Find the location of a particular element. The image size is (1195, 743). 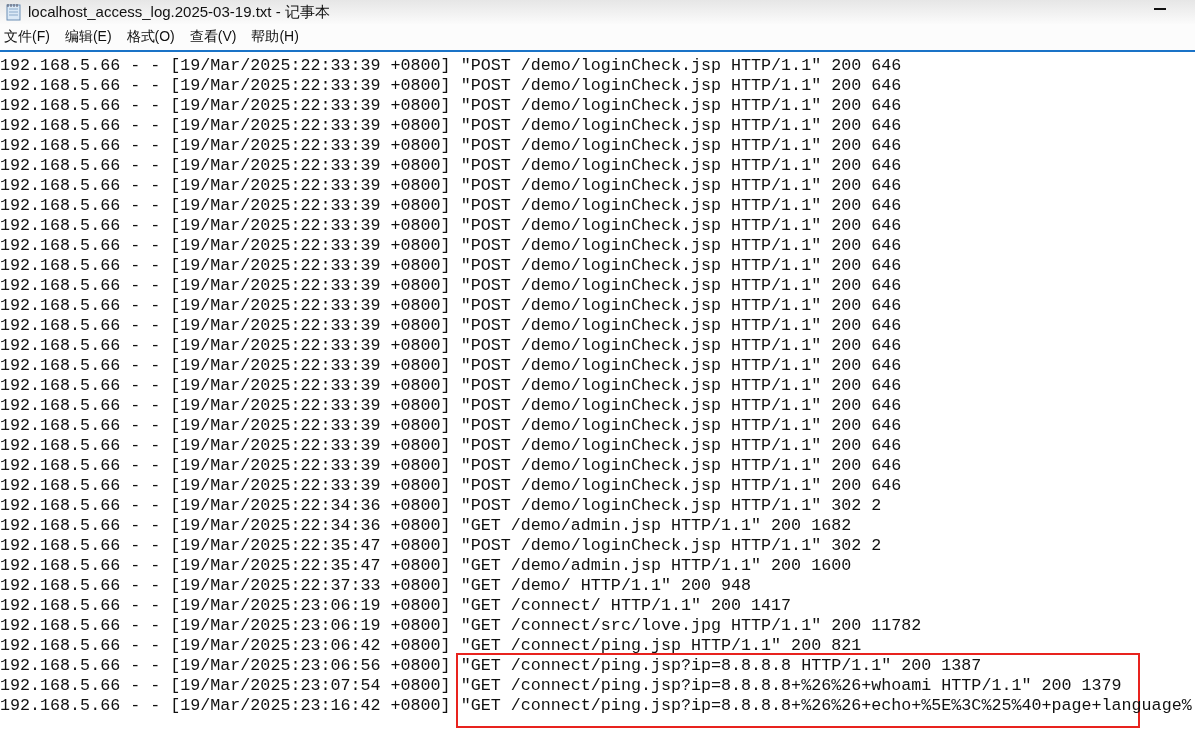

menu-item: 文件(F) is located at coordinates (27, 37).